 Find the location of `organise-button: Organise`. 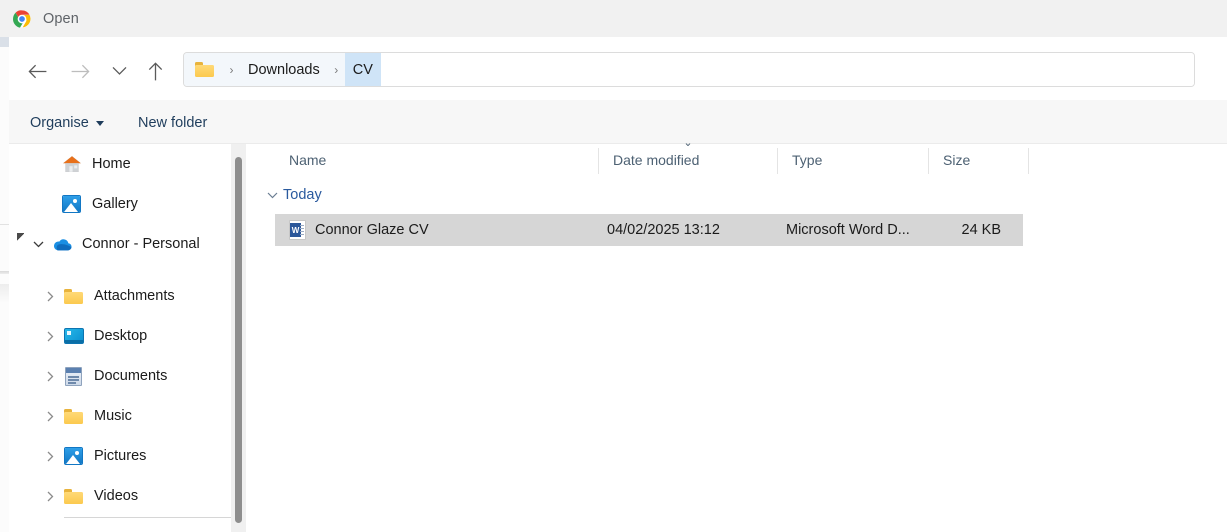

organise-button: Organise is located at coordinates (67, 123).